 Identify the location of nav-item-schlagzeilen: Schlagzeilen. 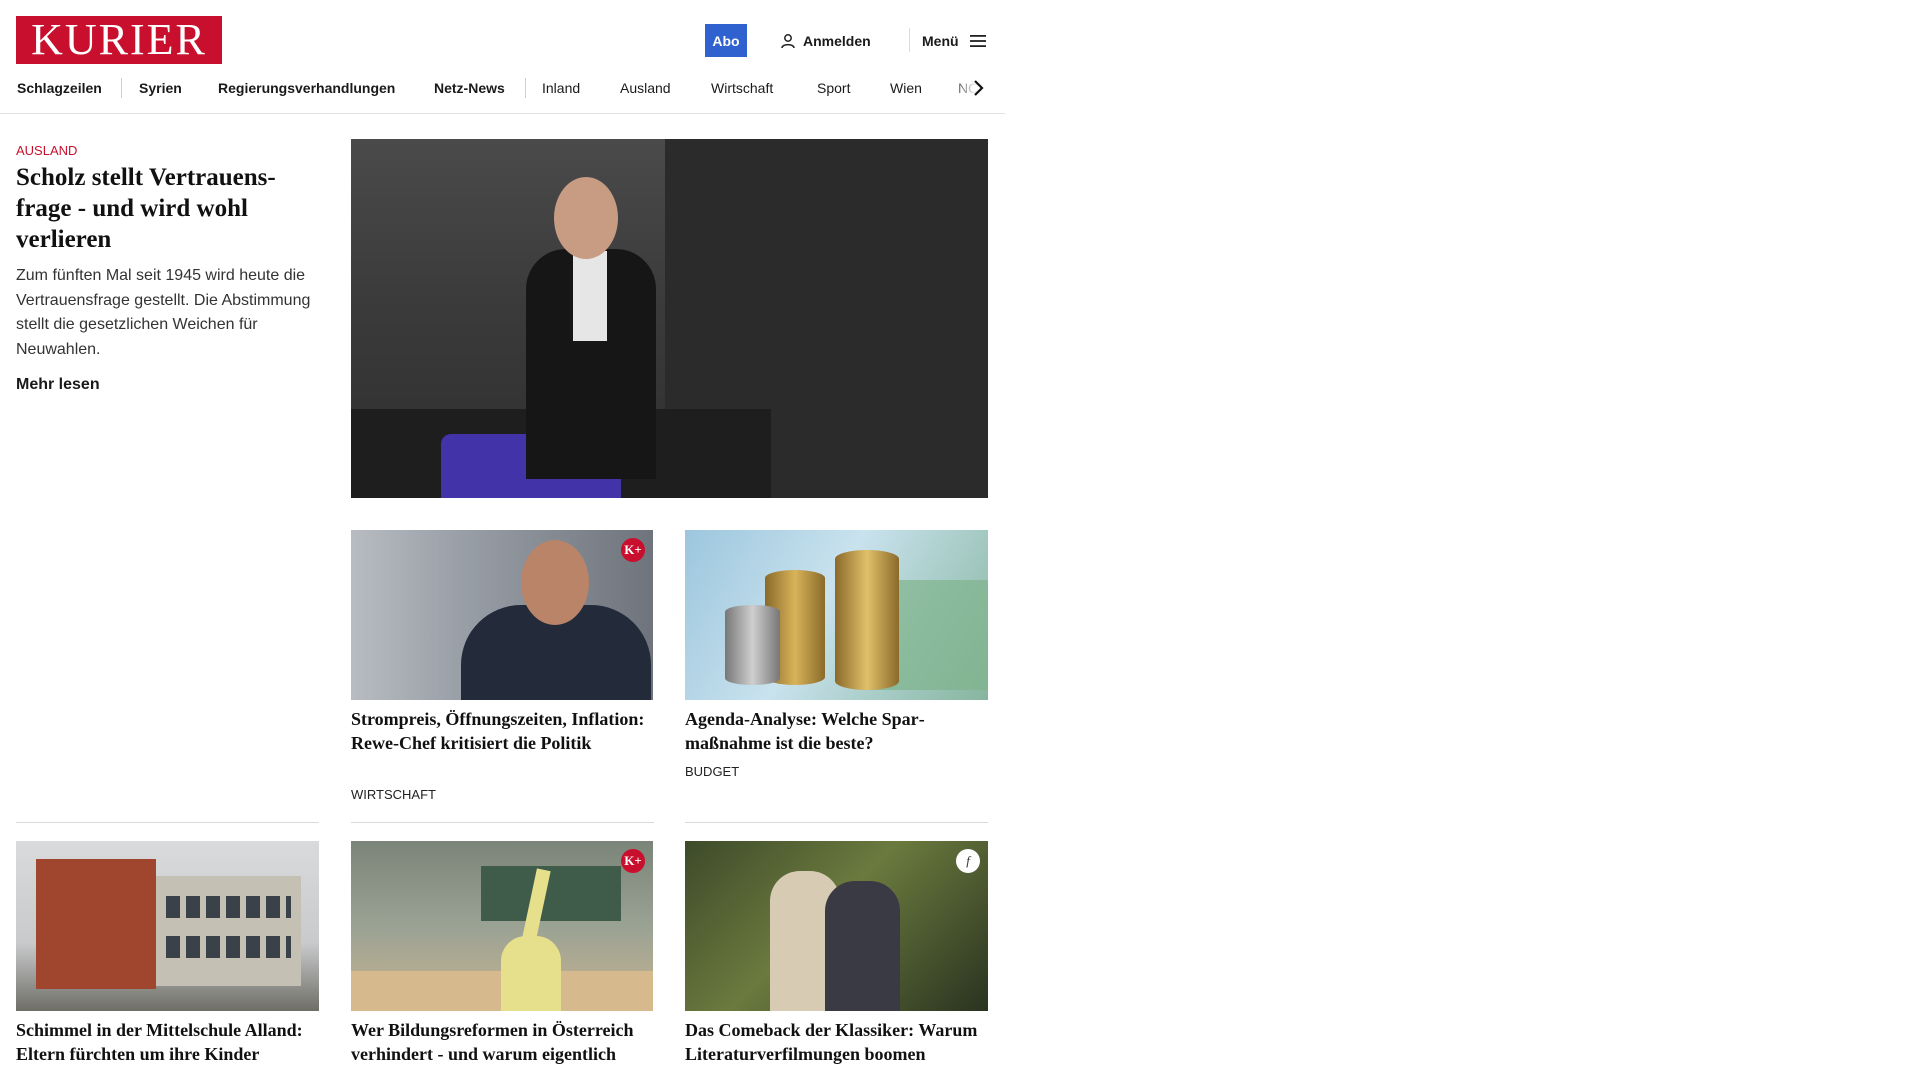
(59, 88).